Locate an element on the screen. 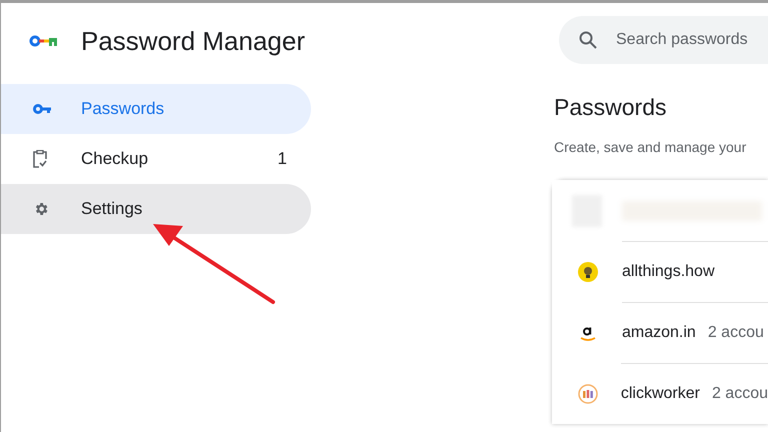  clipboard-check-icon is located at coordinates (40, 159).